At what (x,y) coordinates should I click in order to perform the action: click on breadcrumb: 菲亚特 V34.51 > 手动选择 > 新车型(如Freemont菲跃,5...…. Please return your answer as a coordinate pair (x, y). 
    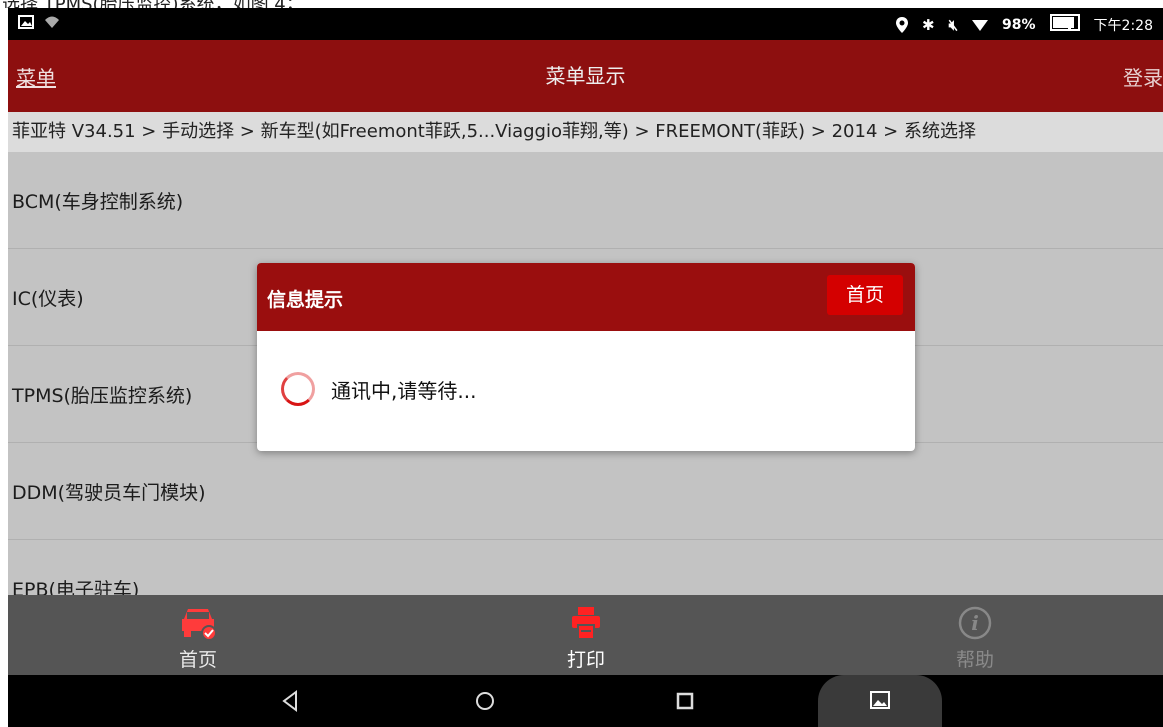
    Looking at the image, I should click on (585, 132).